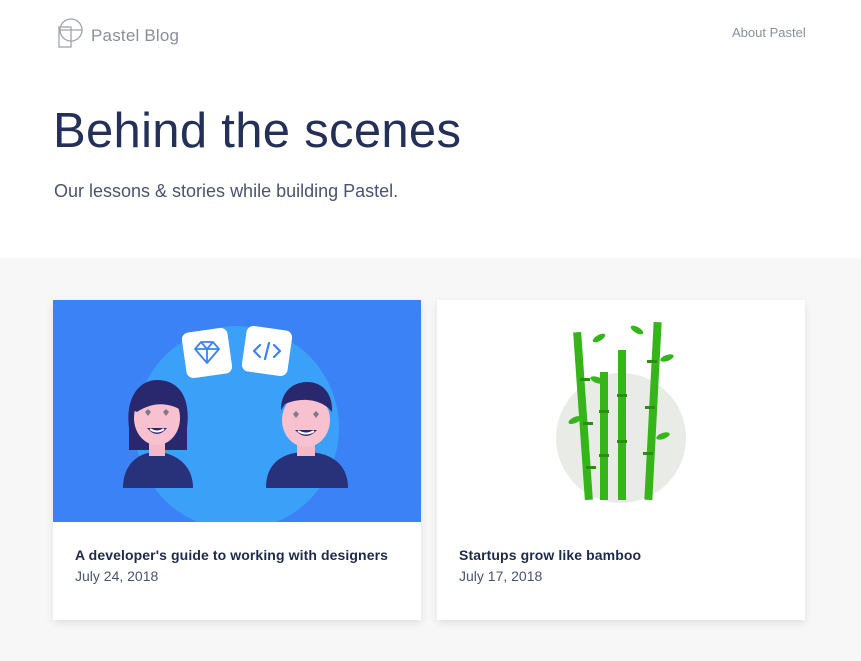 This screenshot has height=661, width=861. What do you see at coordinates (70, 33) in the screenshot?
I see `pastel-logo-icon` at bounding box center [70, 33].